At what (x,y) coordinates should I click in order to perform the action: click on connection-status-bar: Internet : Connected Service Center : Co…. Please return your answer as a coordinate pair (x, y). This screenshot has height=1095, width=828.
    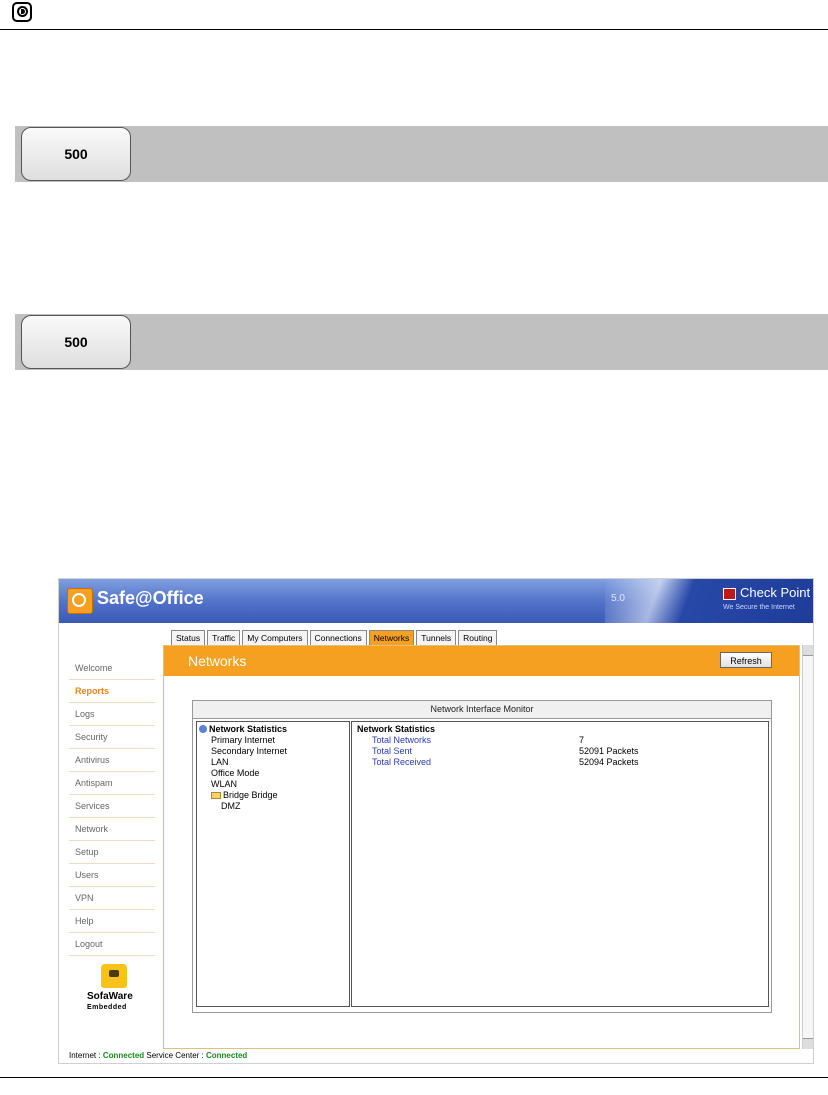
    Looking at the image, I should click on (158, 1055).